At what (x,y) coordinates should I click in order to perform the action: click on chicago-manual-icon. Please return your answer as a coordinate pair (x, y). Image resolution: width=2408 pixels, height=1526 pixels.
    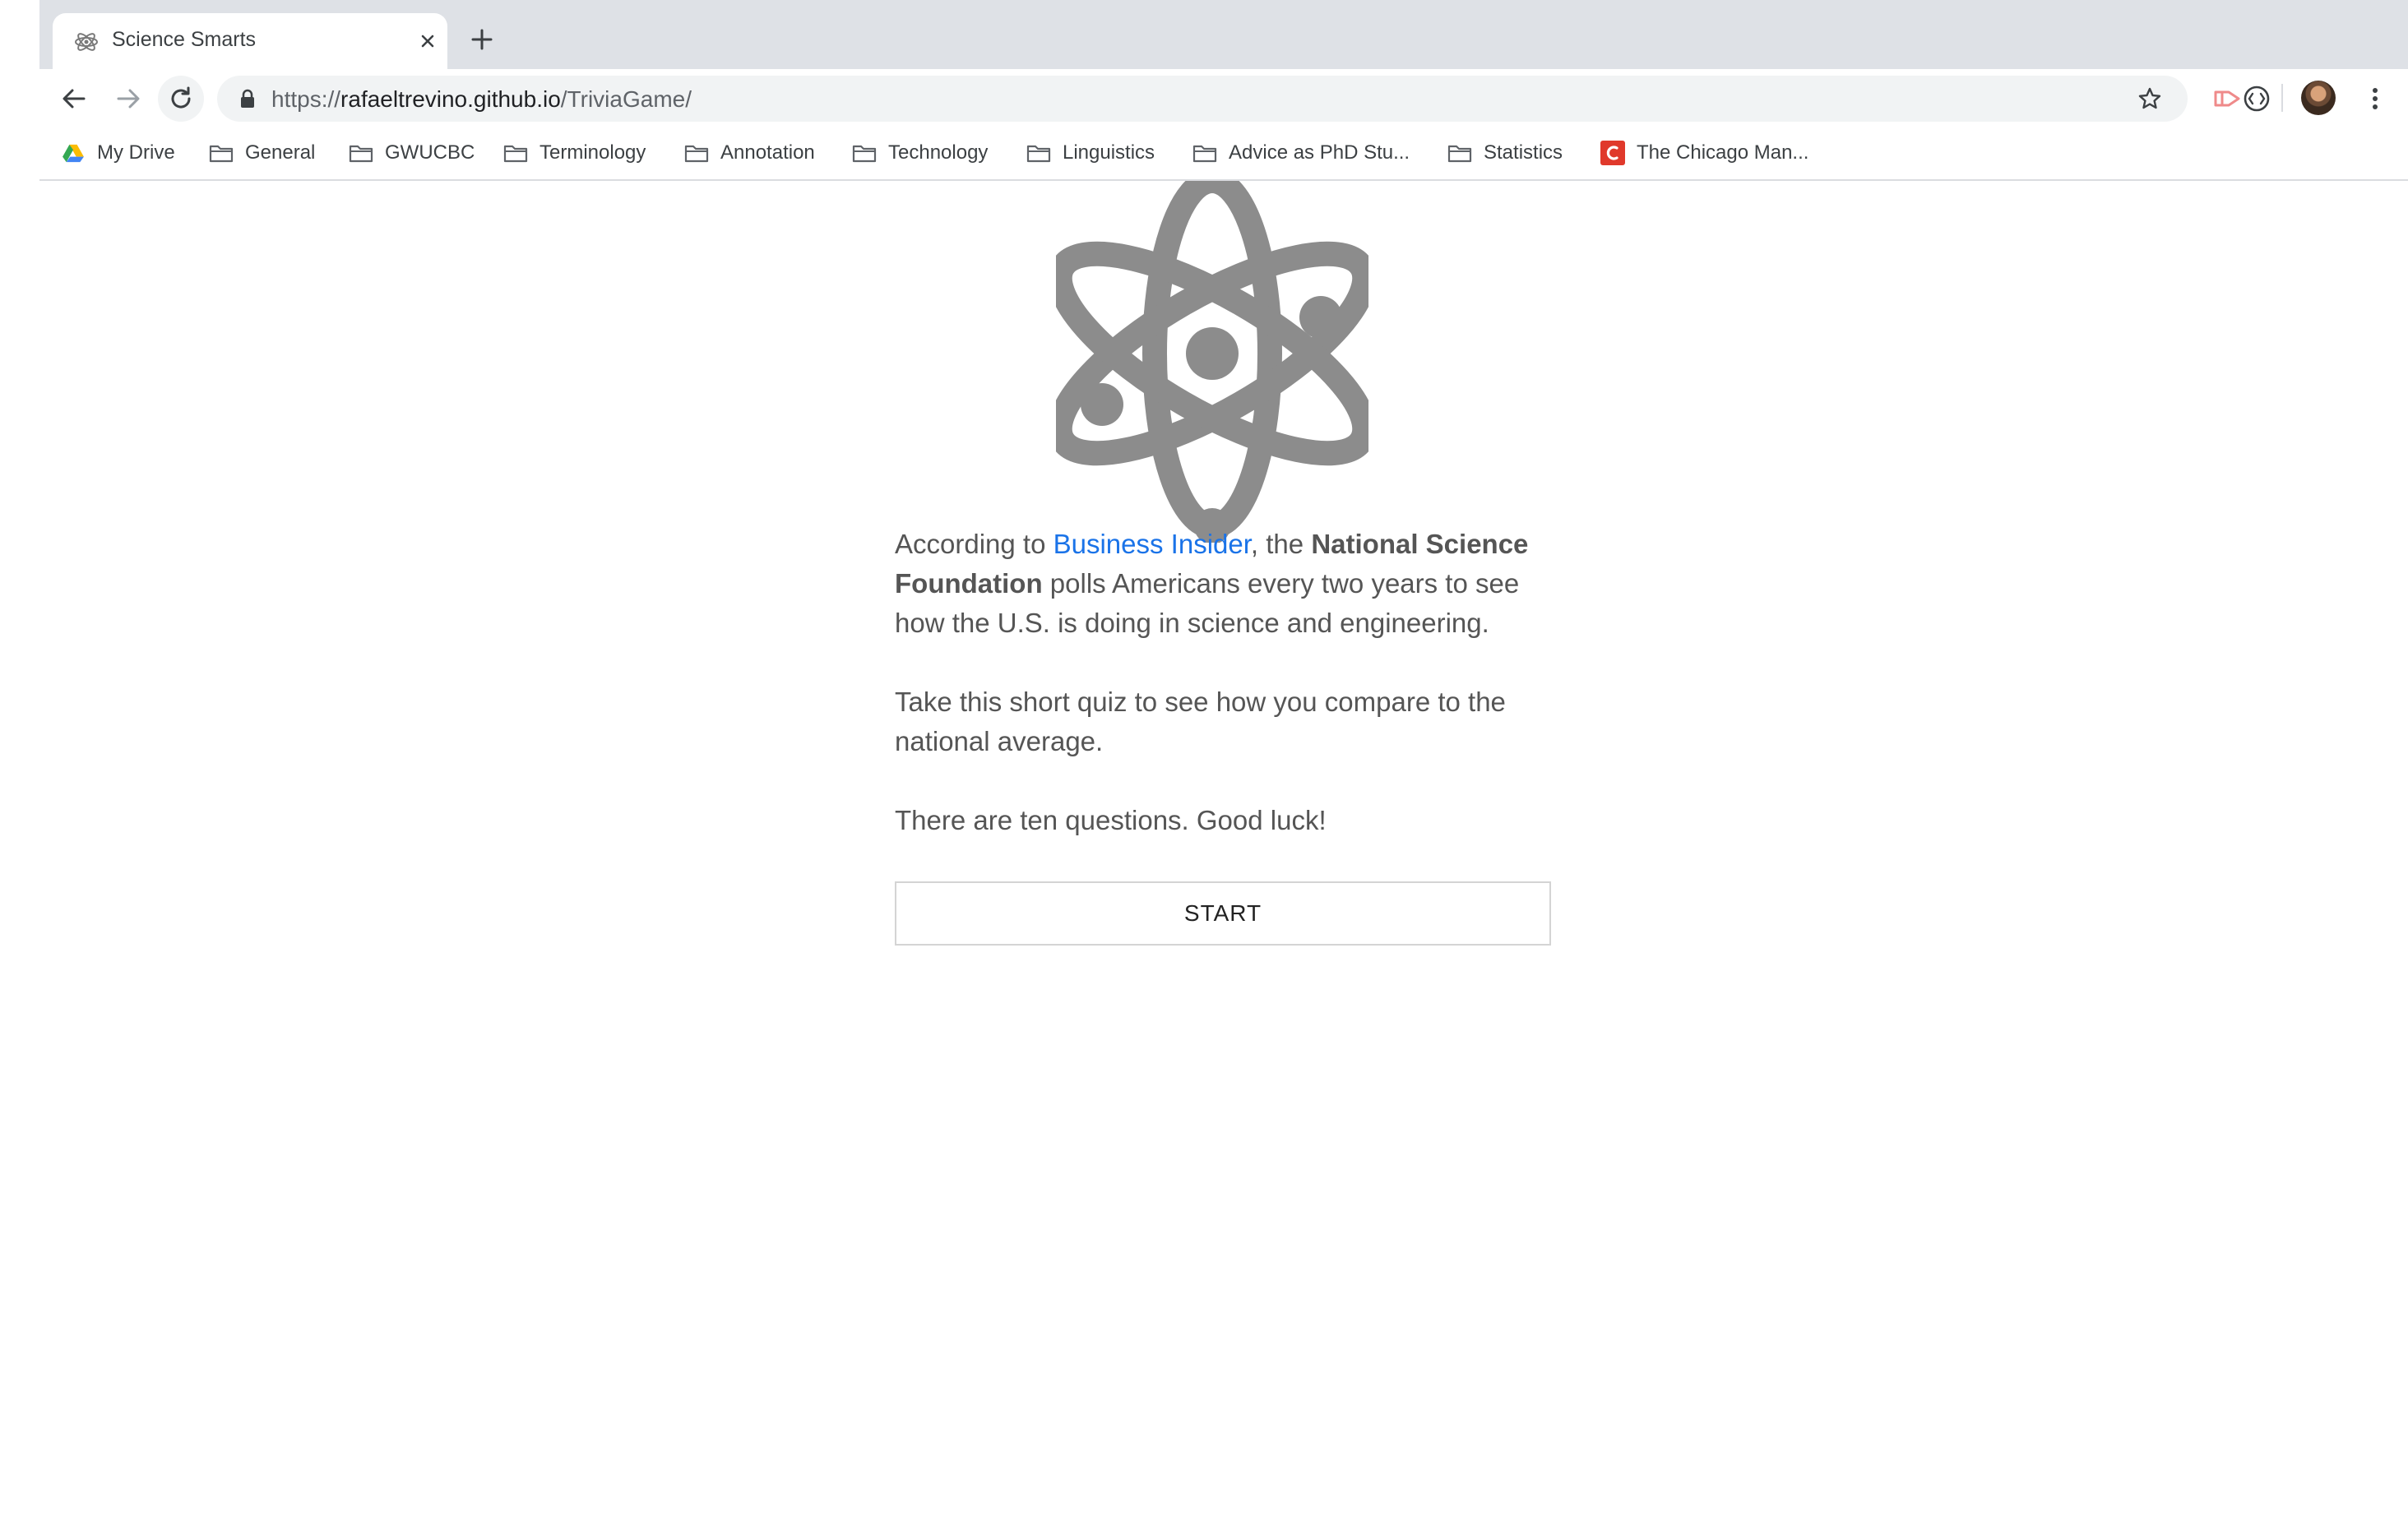
    Looking at the image, I should click on (1612, 153).